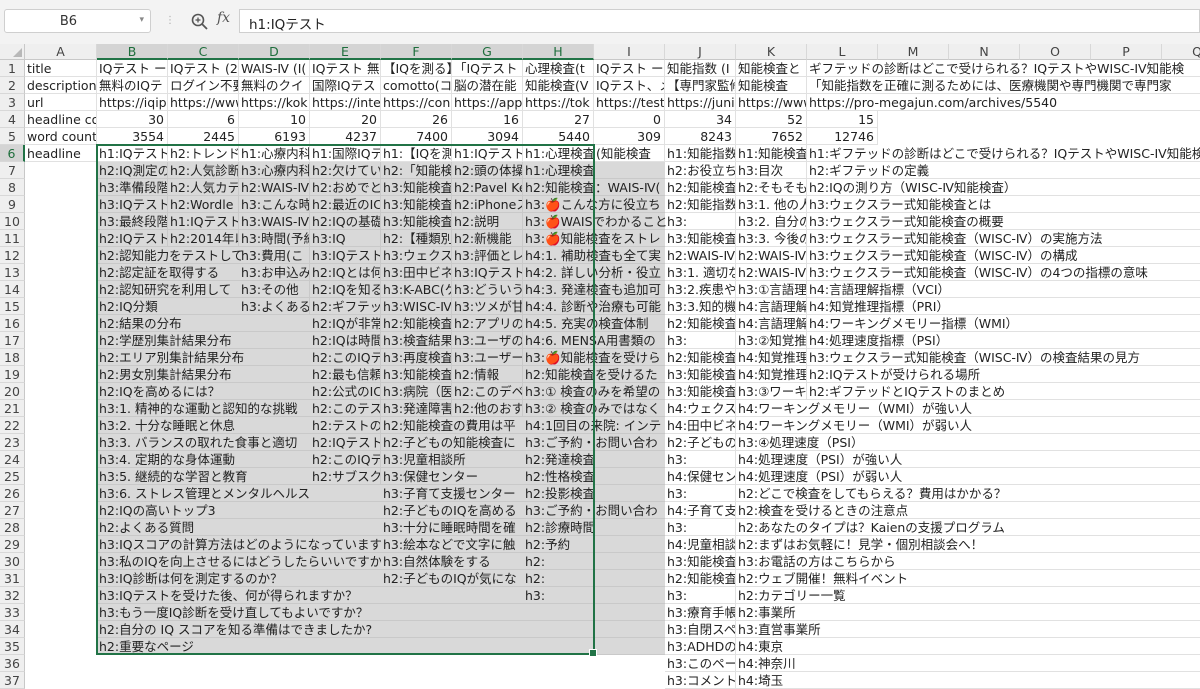 This screenshot has width=1200, height=689. Describe the element at coordinates (771, 340) in the screenshot. I see `cell-k17: h3:②知覚推` at that location.